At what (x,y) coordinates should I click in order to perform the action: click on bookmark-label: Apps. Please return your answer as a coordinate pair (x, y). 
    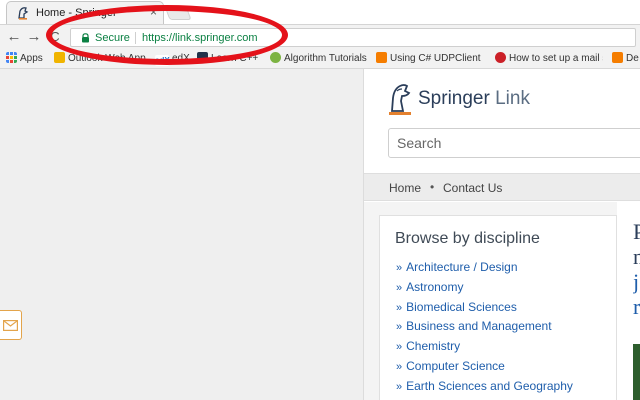
    Looking at the image, I should click on (31, 58).